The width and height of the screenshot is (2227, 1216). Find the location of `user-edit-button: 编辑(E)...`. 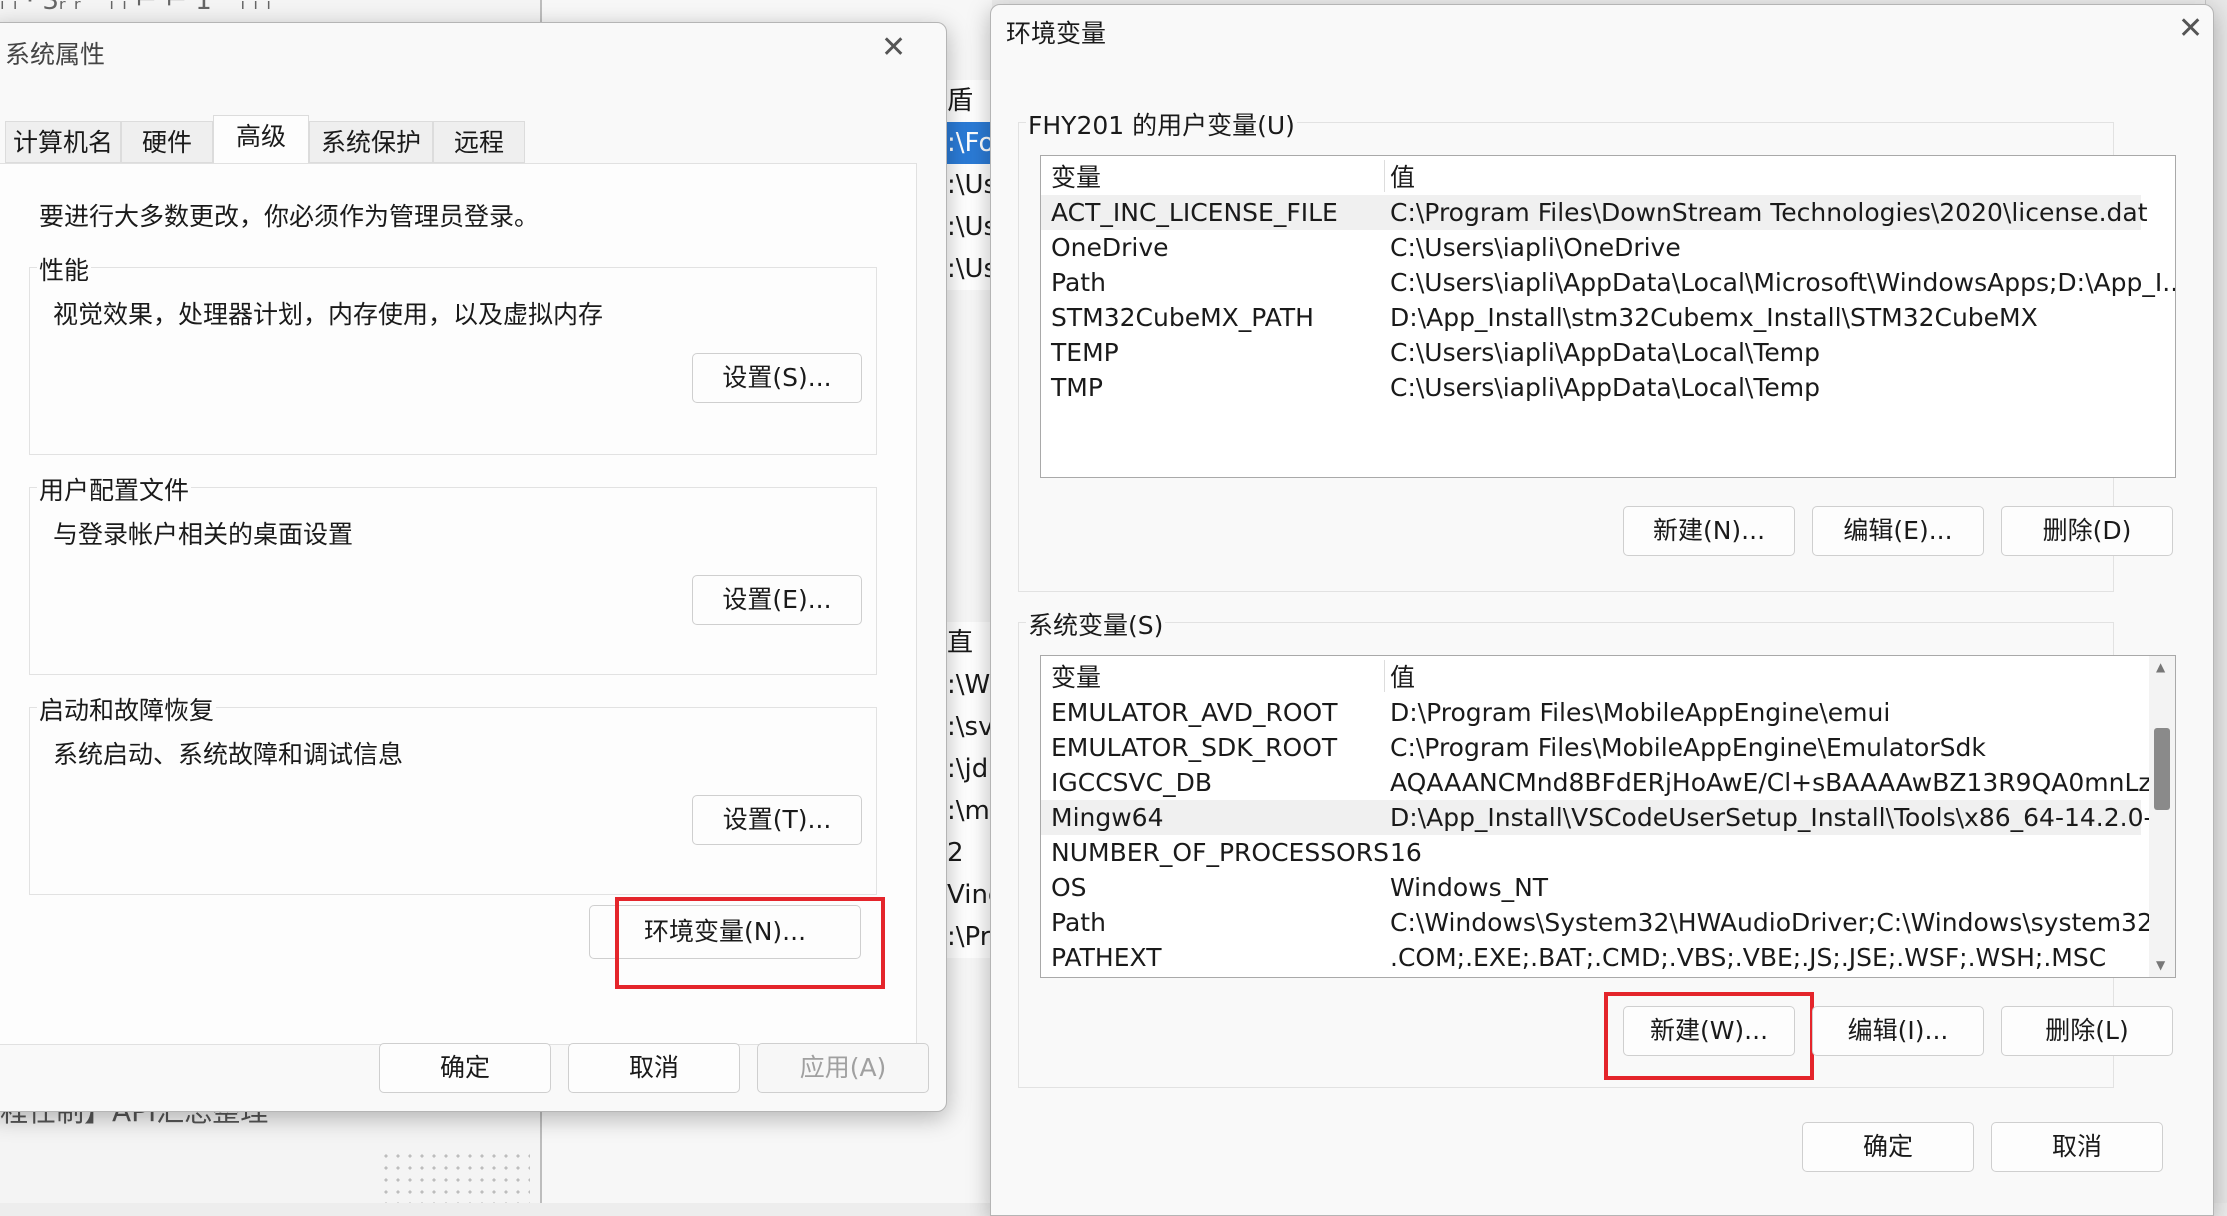

user-edit-button: 编辑(E)... is located at coordinates (1898, 531).